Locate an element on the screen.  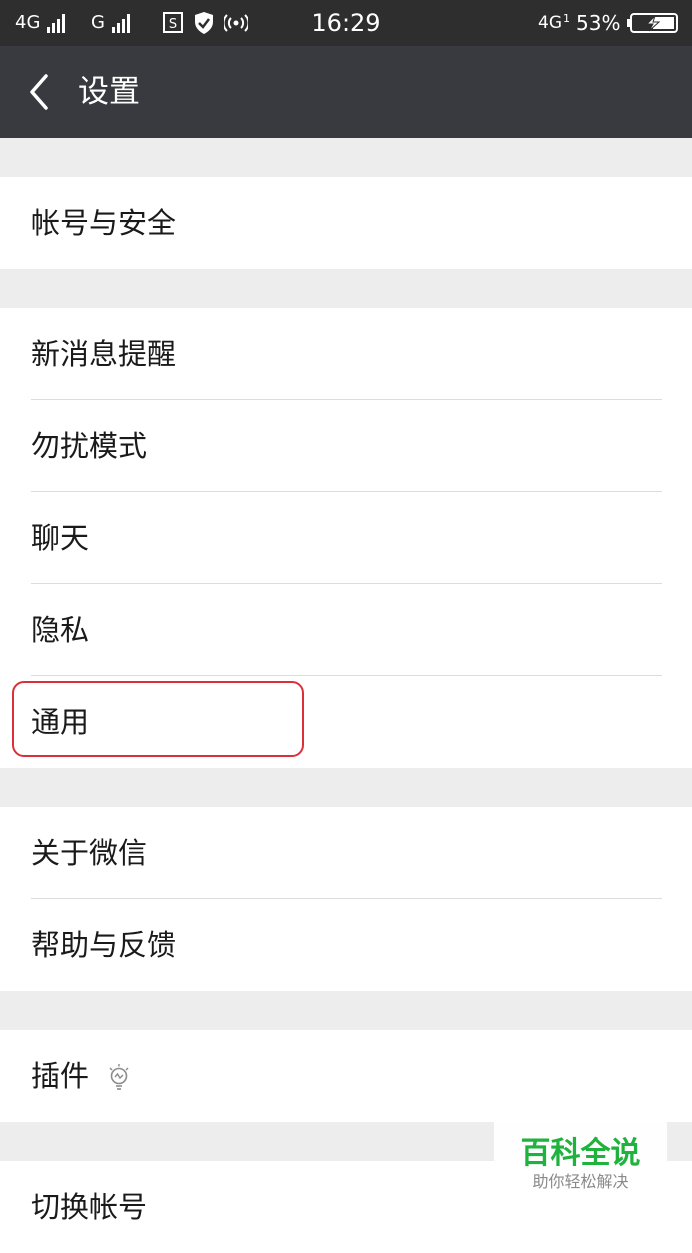
lightbulb-icon is located at coordinates (119, 1077).